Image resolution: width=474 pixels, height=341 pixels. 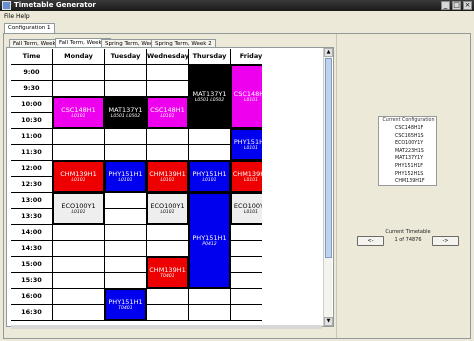 What do you see at coordinates (328, 321) in the screenshot?
I see `scroll-down-icon: ▼` at bounding box center [328, 321].